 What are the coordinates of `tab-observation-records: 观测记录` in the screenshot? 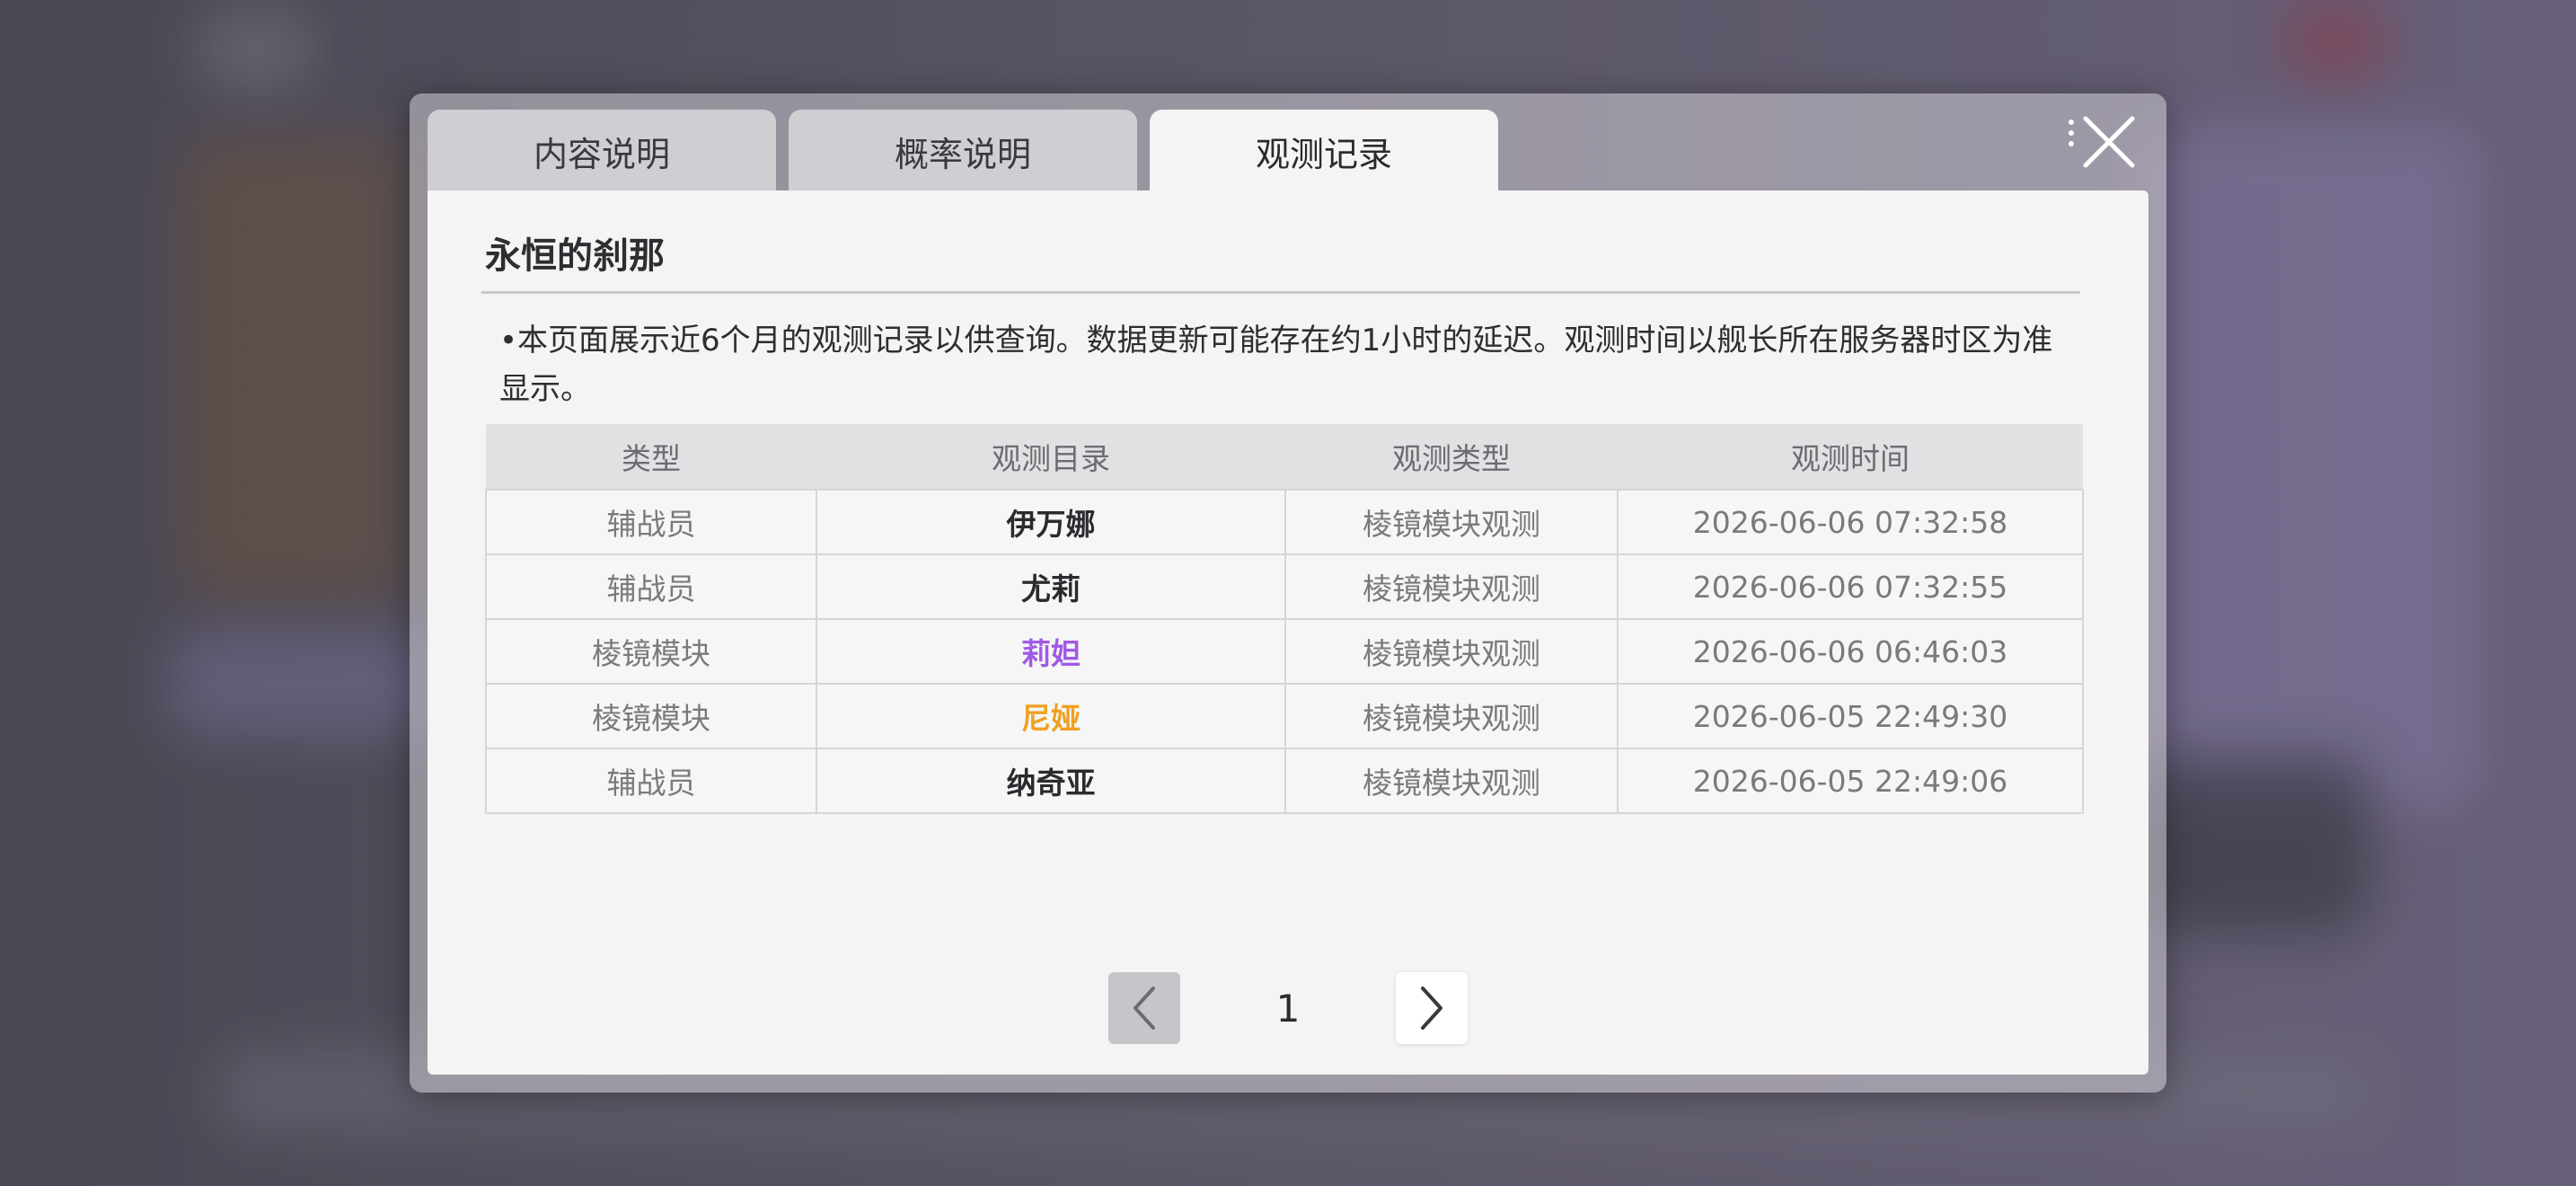 It's located at (1324, 151).